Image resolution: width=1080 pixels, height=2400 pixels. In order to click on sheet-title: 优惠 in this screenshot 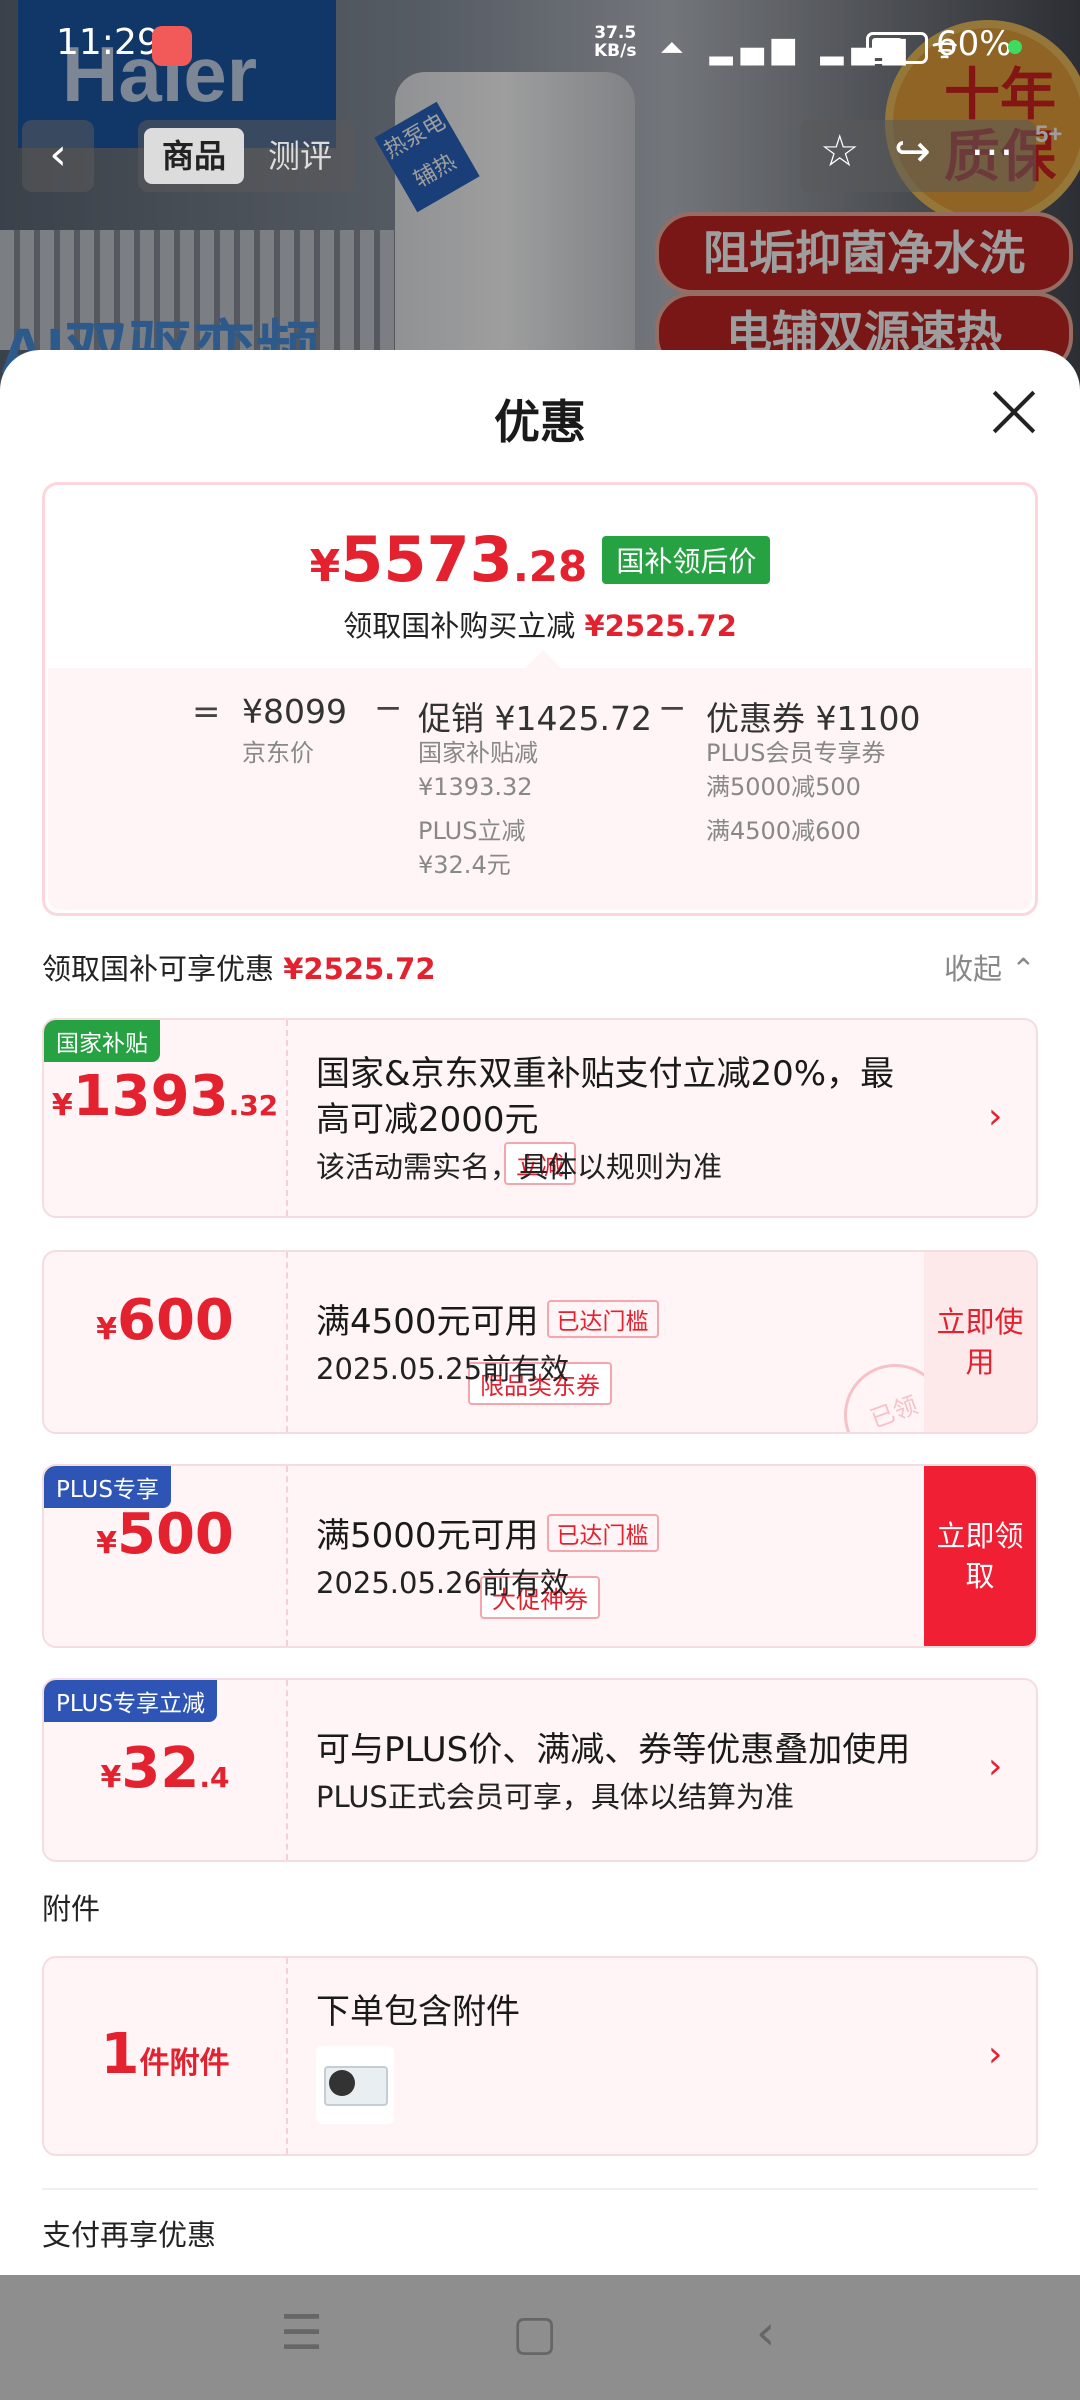, I will do `click(540, 422)`.